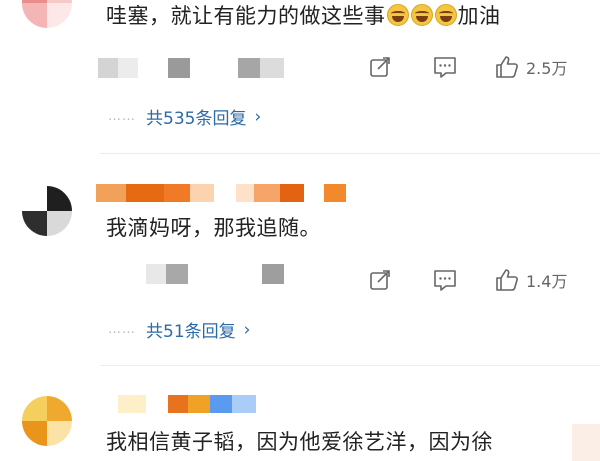  Describe the element at coordinates (299, 442) in the screenshot. I see `comment-text: 我相信黄子韬，因为他爱徐艺洋，因为徐` at that location.